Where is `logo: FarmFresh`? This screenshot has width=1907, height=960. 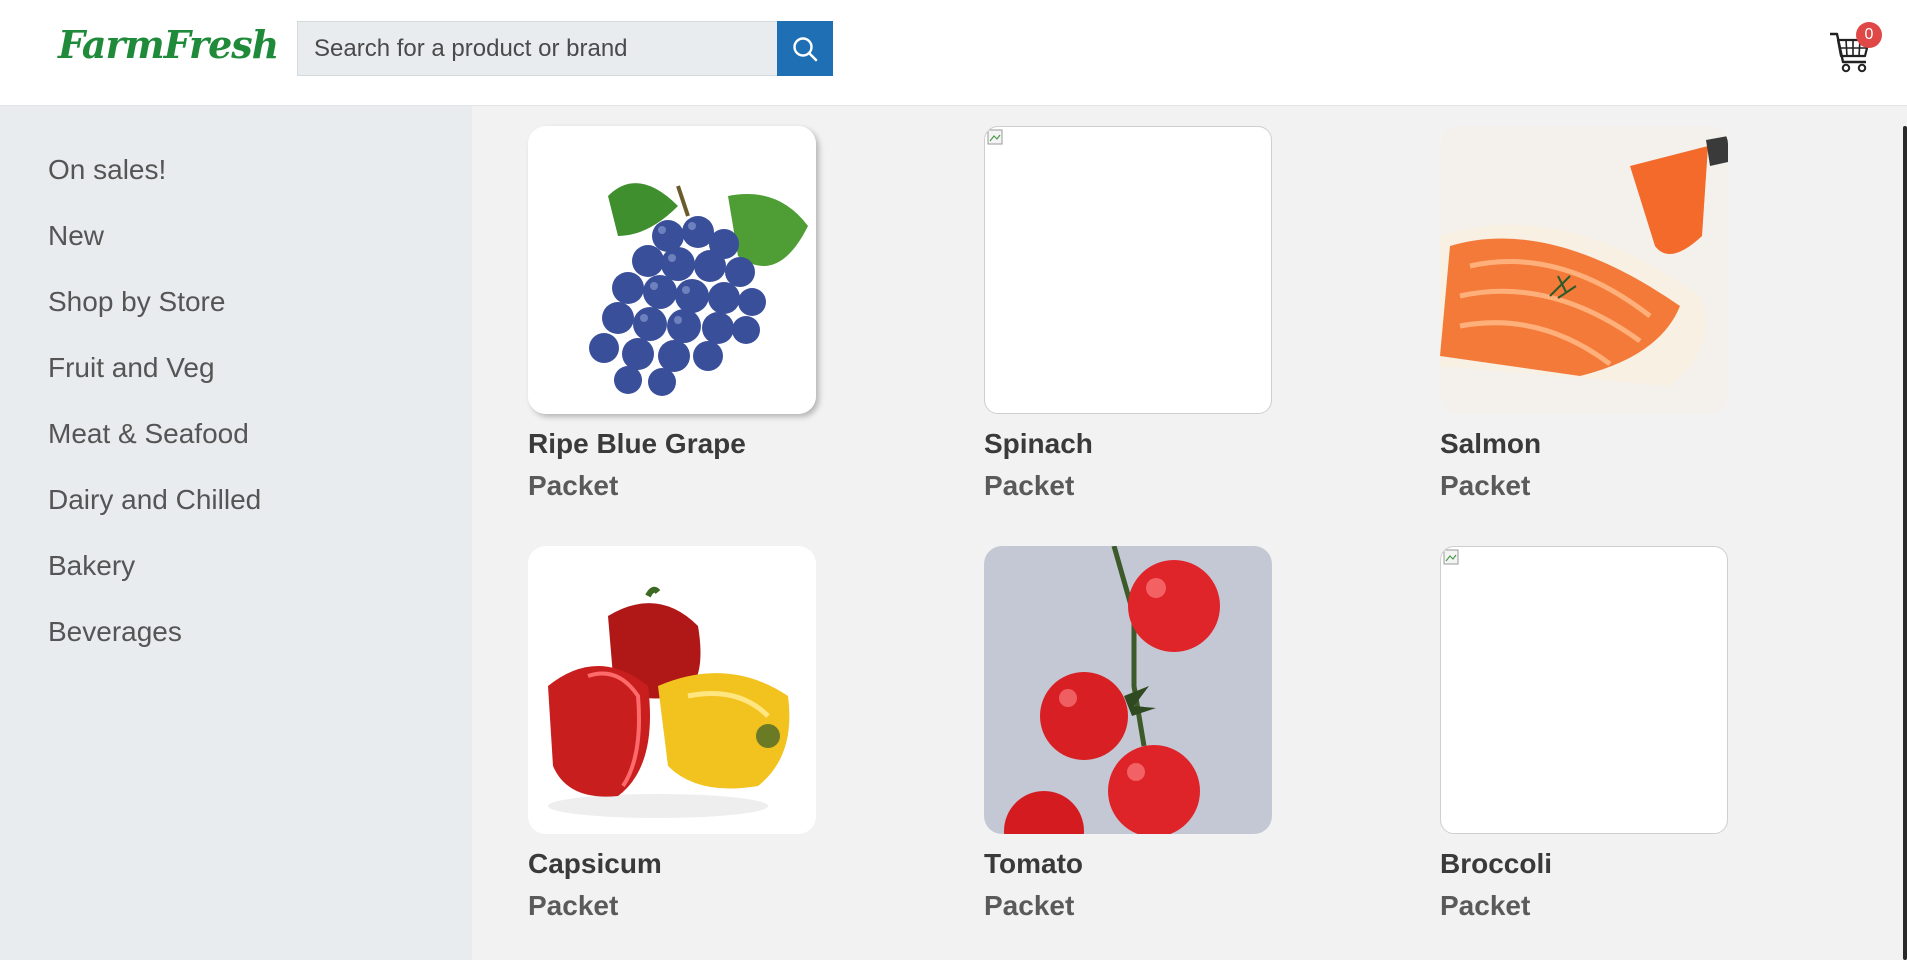 logo: FarmFresh is located at coordinates (166, 44).